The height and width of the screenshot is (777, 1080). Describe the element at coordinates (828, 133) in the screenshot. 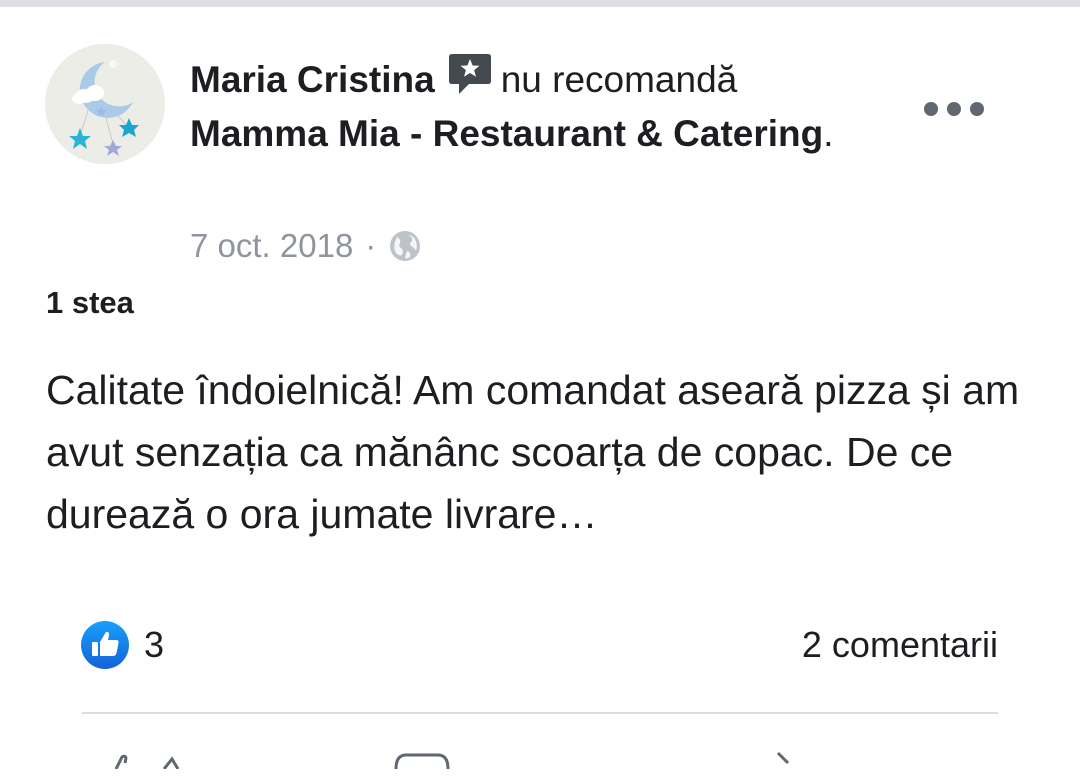

I see `page-name-suffix: .` at that location.